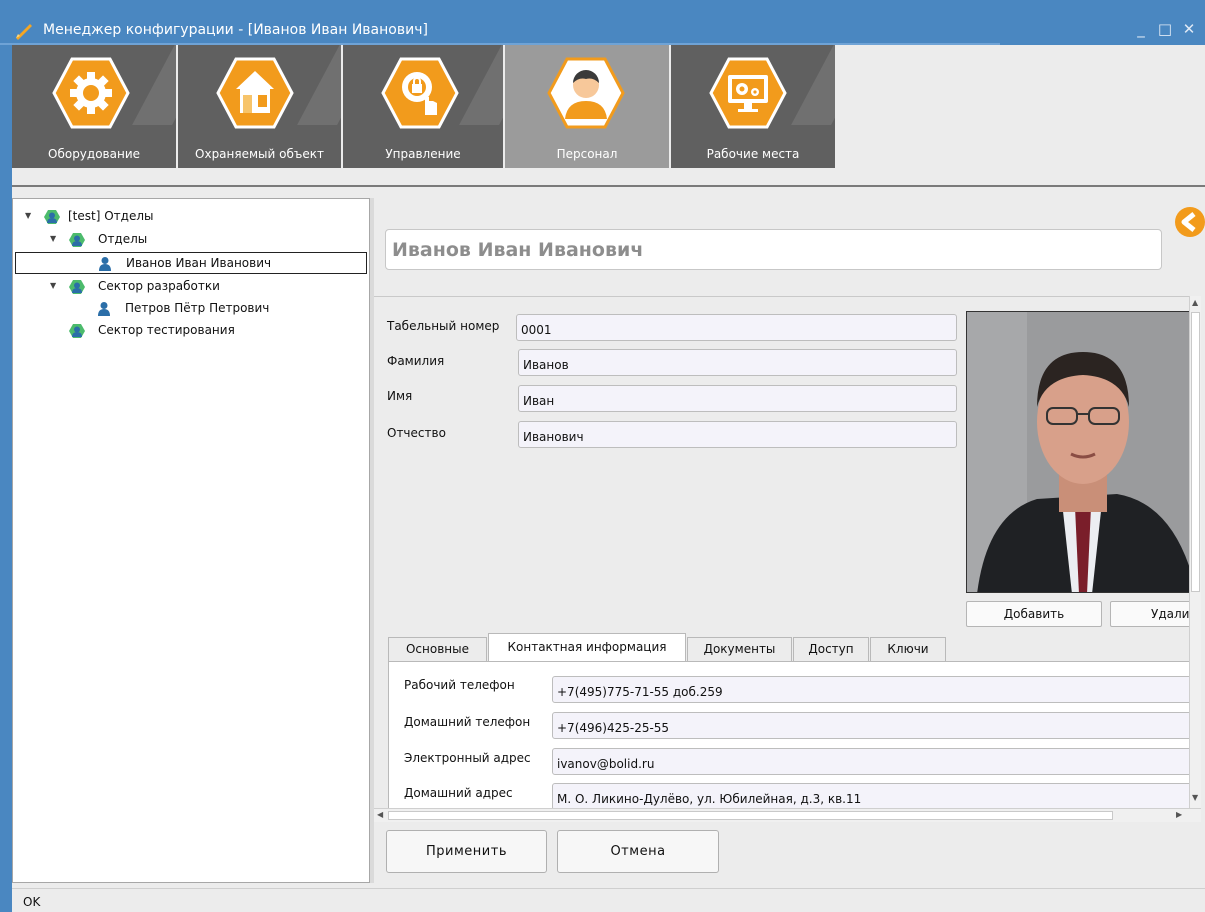  Describe the element at coordinates (1149, 614) in the screenshot. I see `delete-photo-button: Удали` at that location.